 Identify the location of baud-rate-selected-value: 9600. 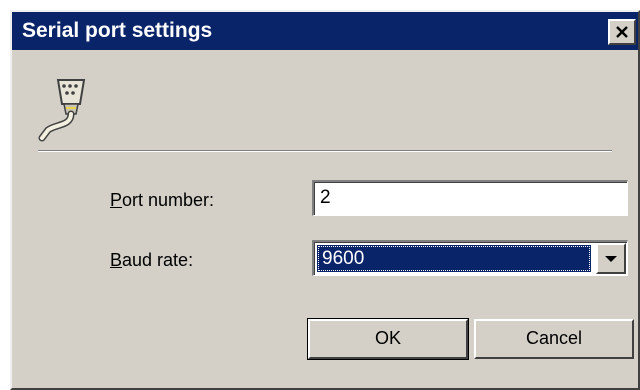
(454, 258).